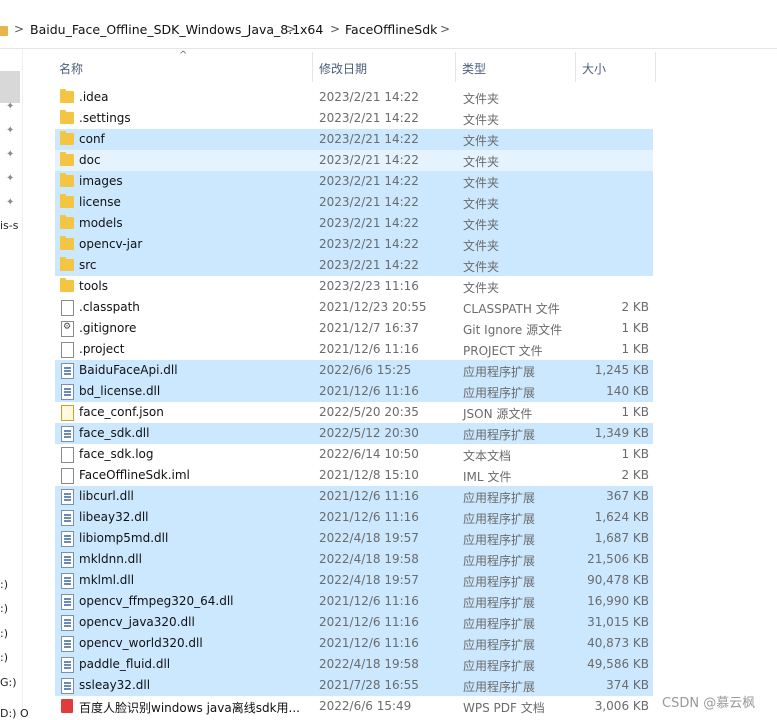 Image resolution: width=777 pixels, height=720 pixels. Describe the element at coordinates (365, 370) in the screenshot. I see `file-modified-date: 2022/6/6 15:25` at that location.